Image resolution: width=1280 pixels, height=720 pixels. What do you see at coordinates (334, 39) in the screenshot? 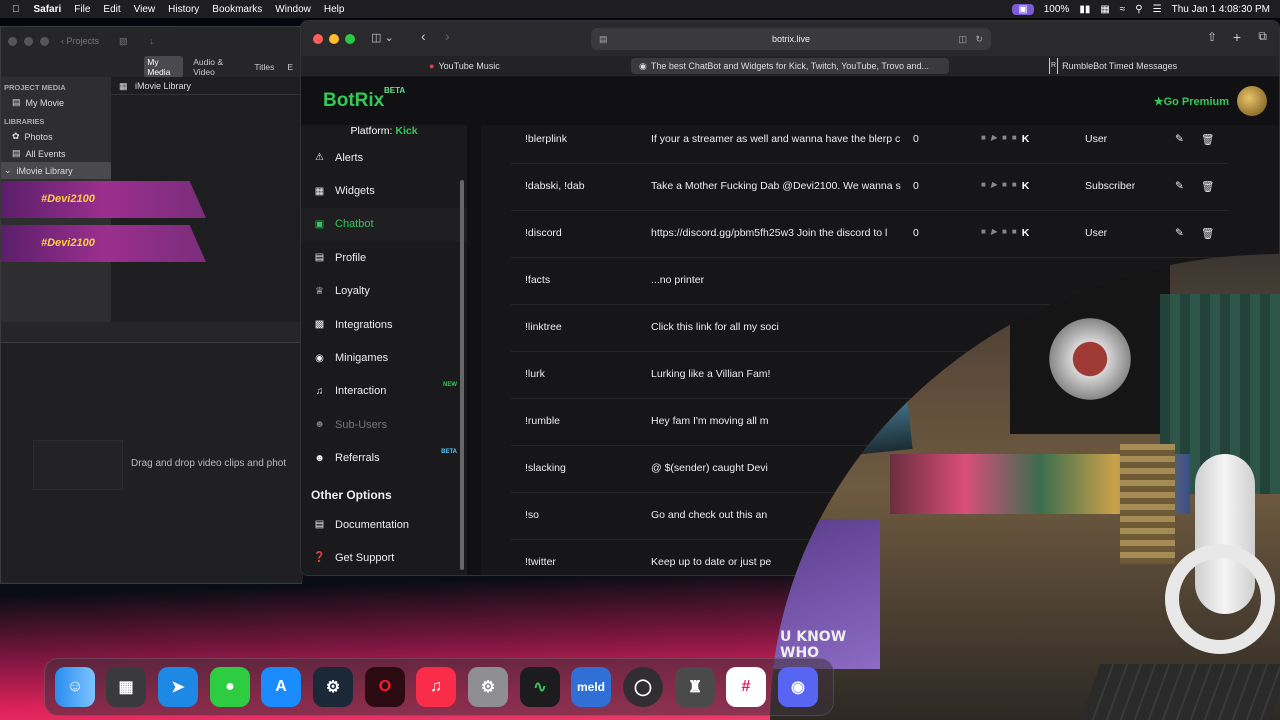
I see `minimize-button` at bounding box center [334, 39].